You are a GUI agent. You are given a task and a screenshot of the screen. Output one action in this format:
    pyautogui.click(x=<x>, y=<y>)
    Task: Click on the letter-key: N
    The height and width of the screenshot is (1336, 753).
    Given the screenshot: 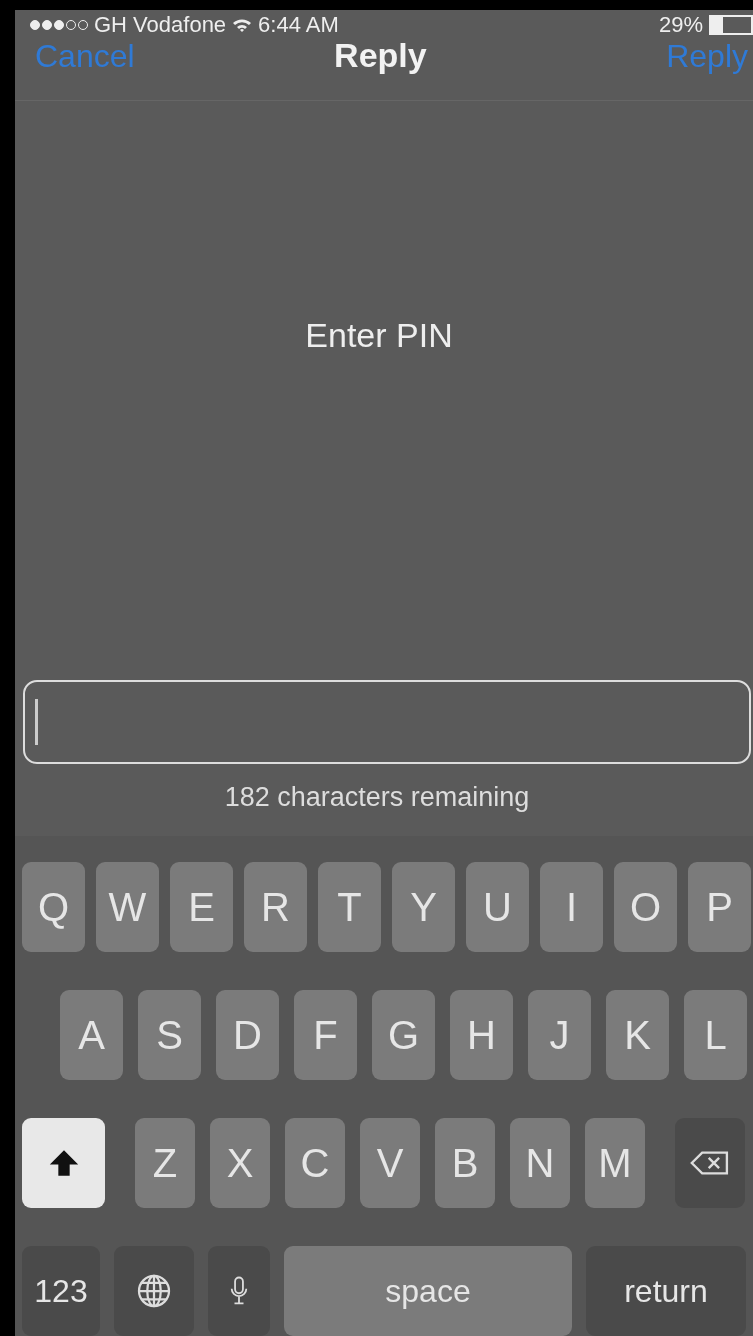 What is the action you would take?
    pyautogui.click(x=540, y=1163)
    